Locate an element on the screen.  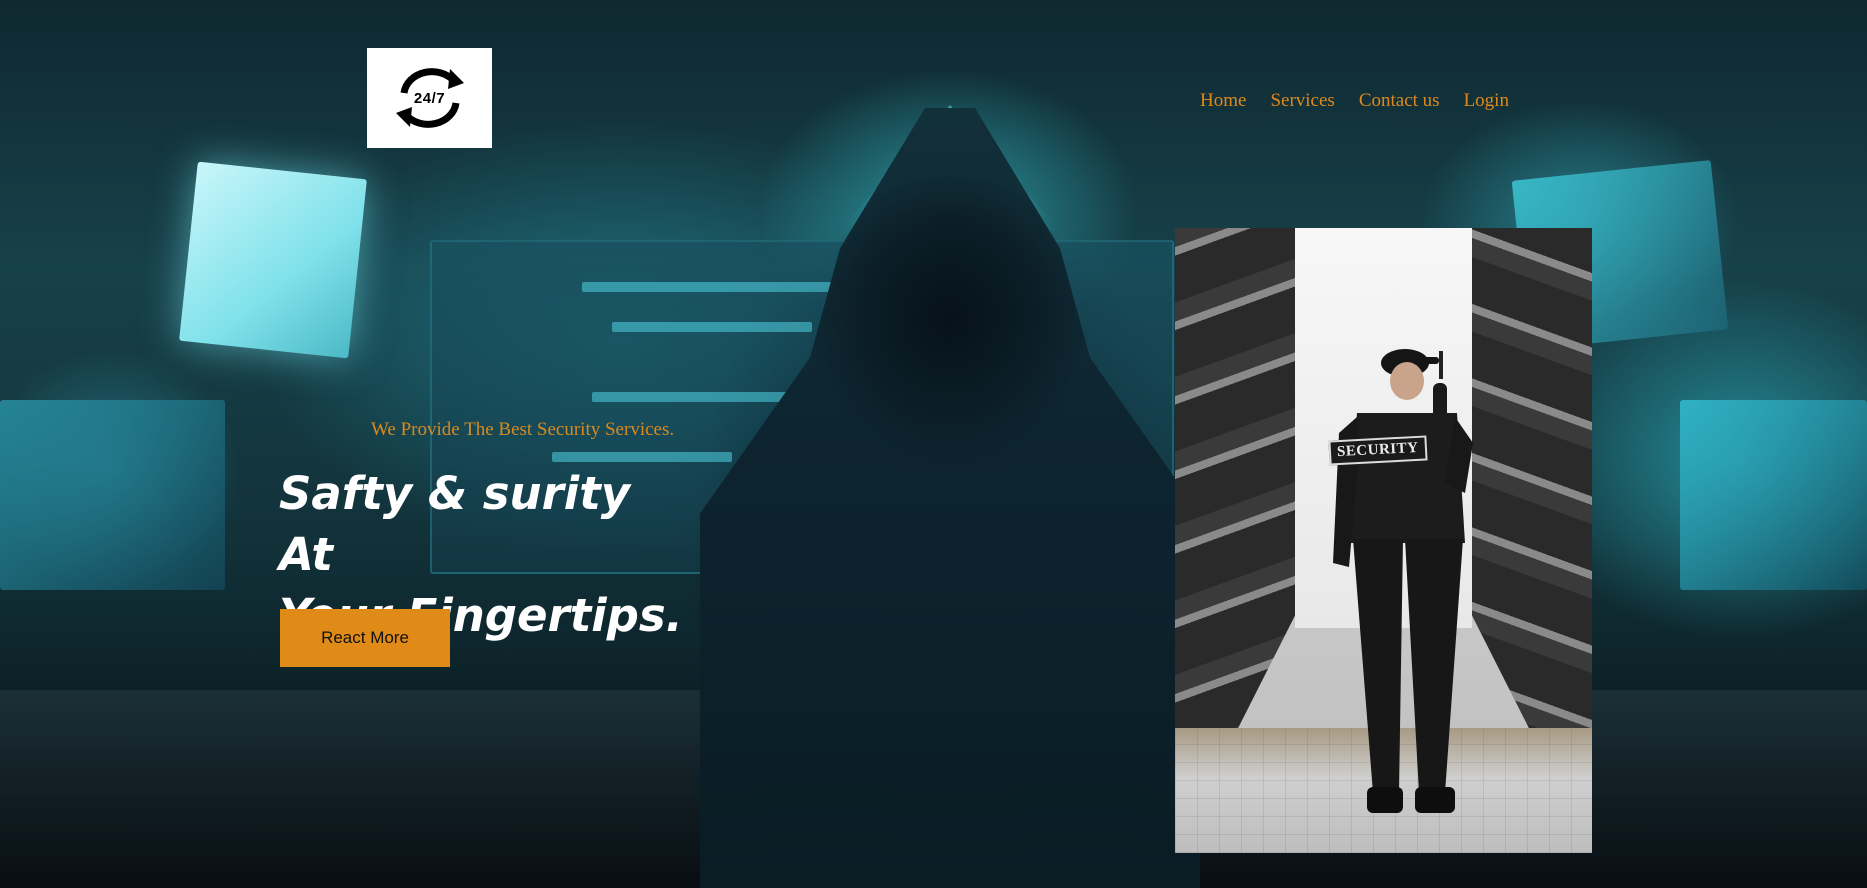
logo-text: 24/7 is located at coordinates (429, 98).